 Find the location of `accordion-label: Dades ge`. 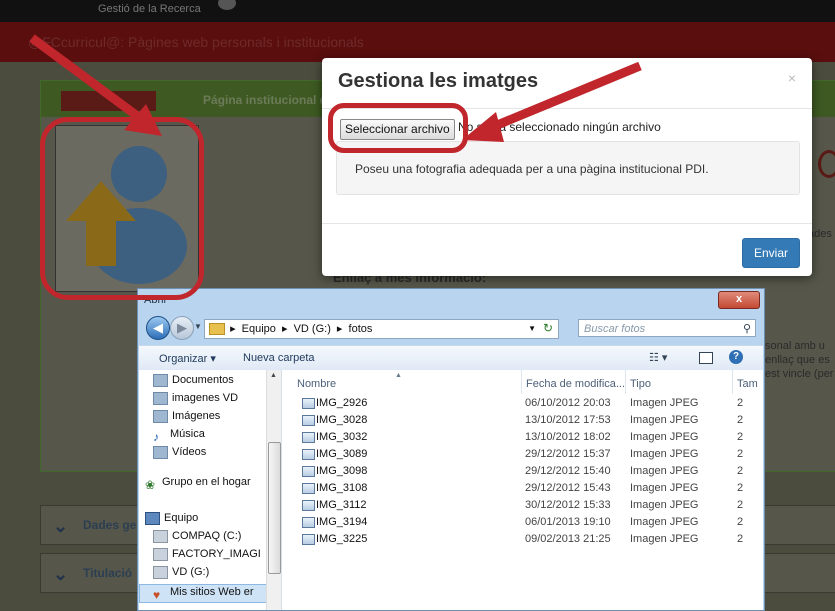

accordion-label: Dades ge is located at coordinates (110, 525).